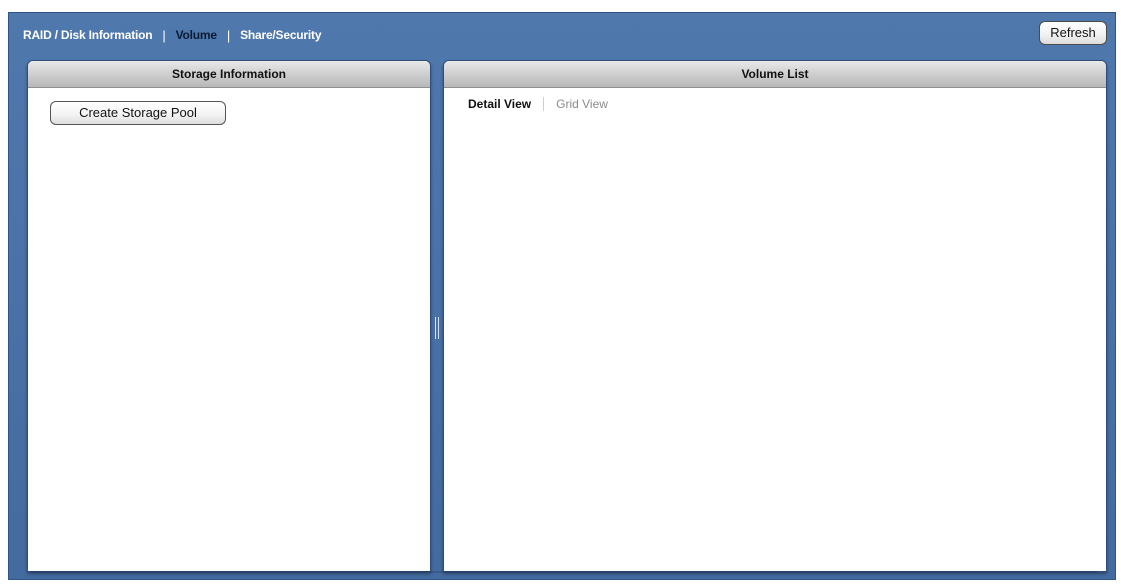 This screenshot has height=586, width=1121. I want to click on nav-share-security: Share/Security, so click(280, 35).